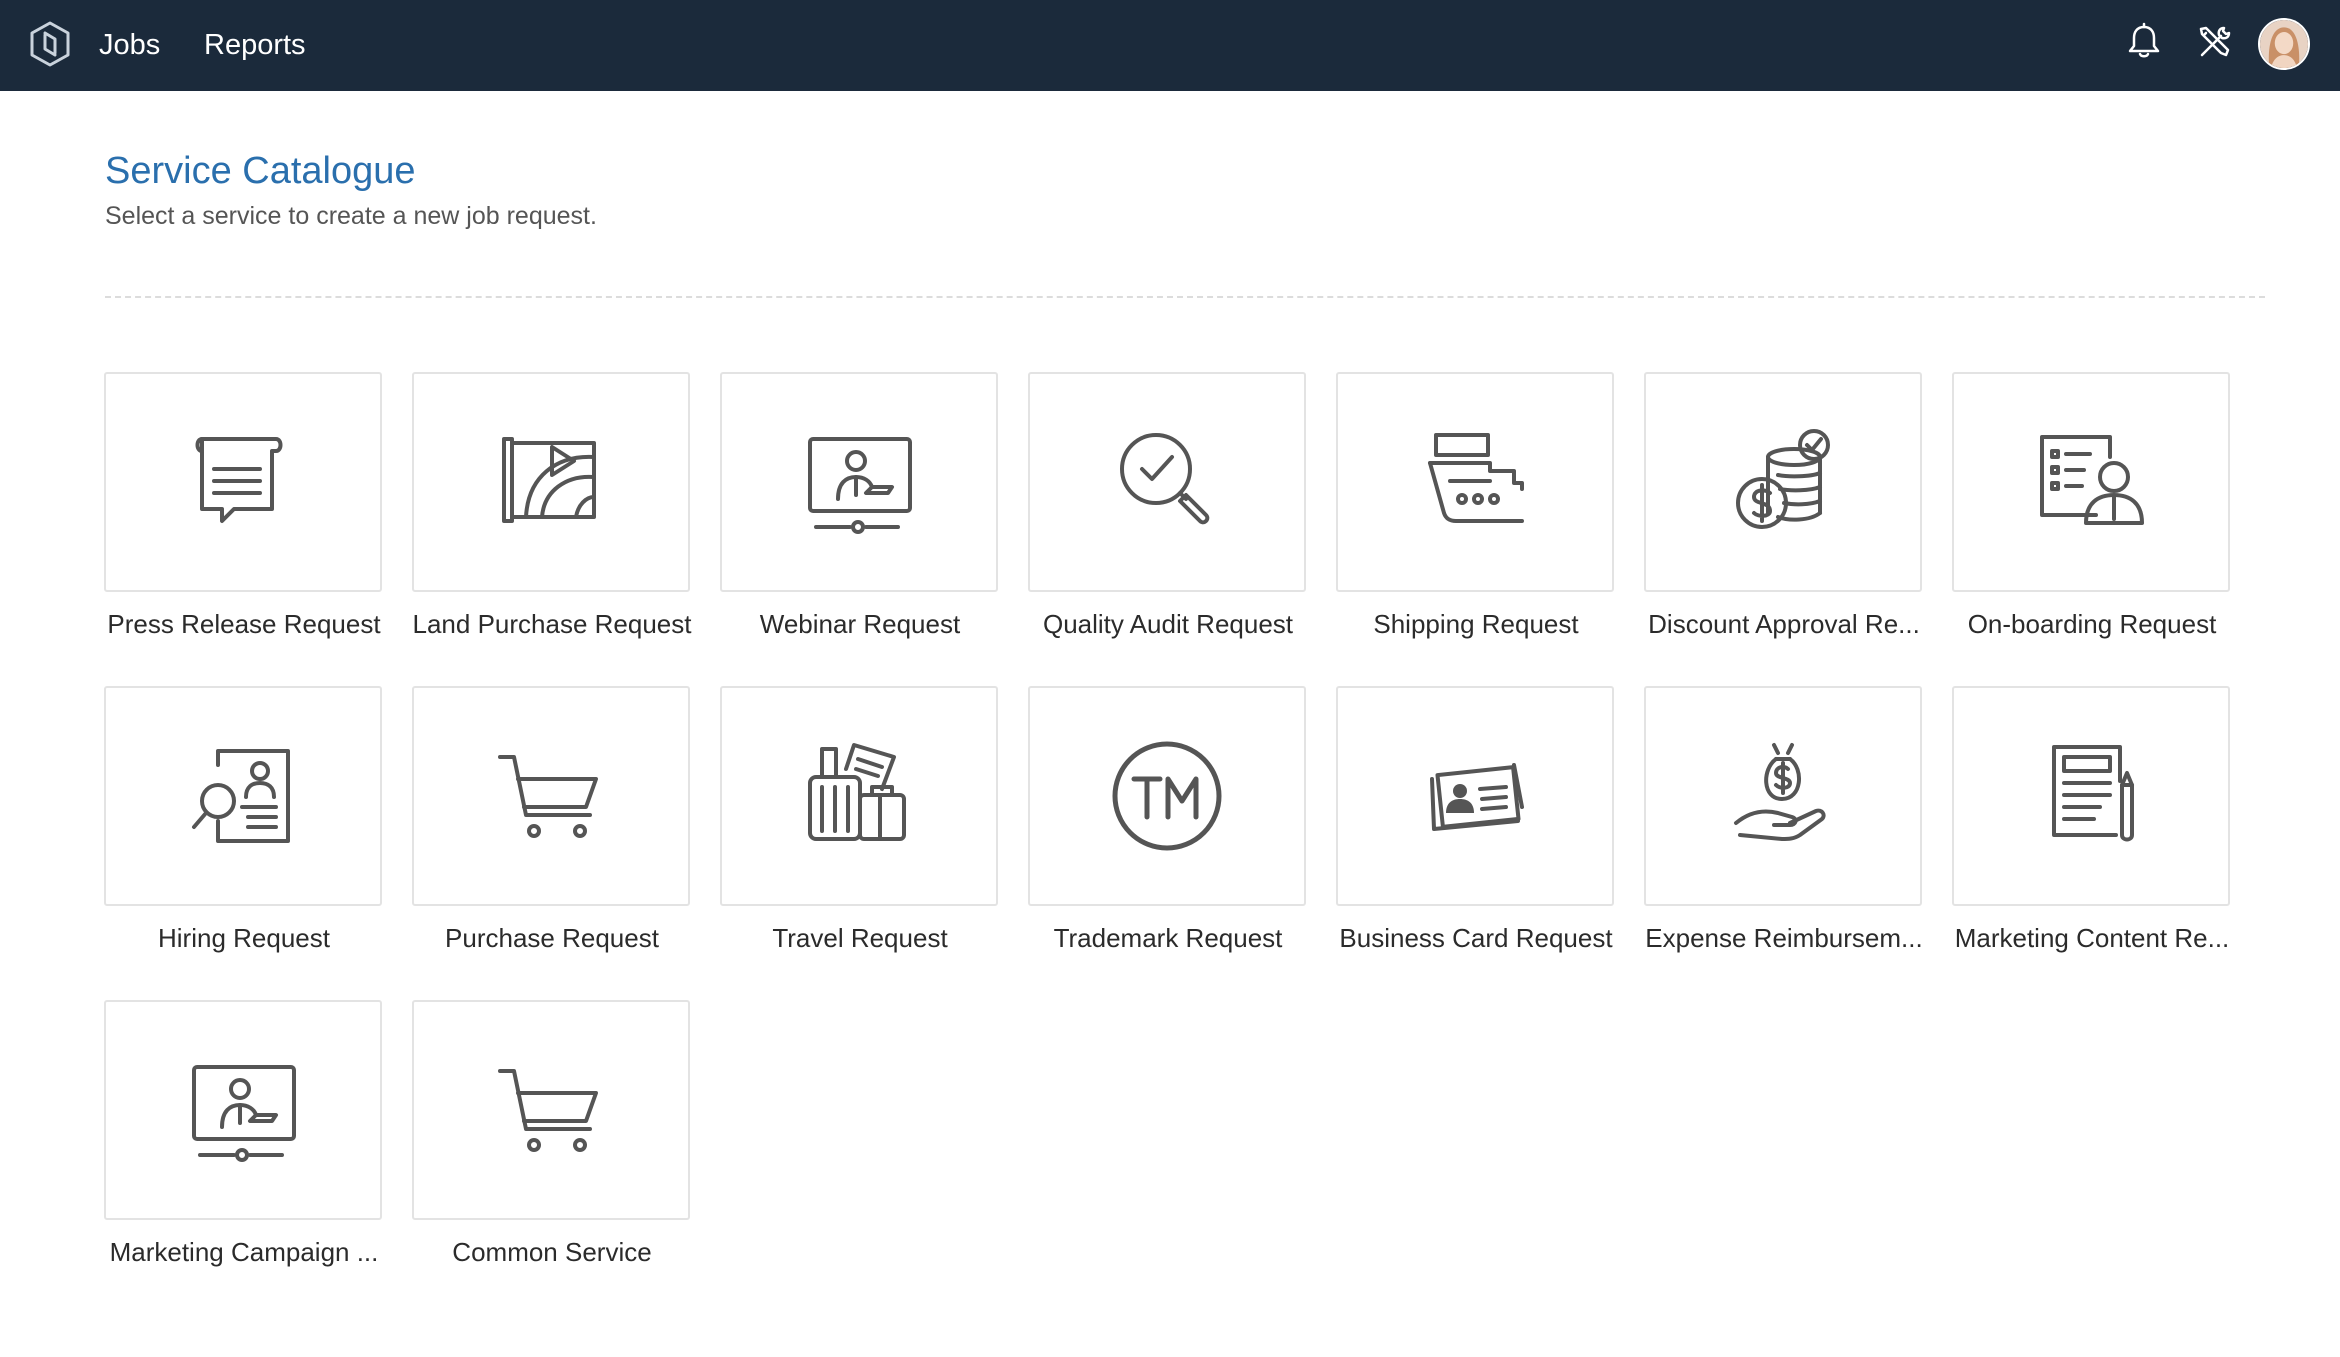 The height and width of the screenshot is (1357, 2340). Describe the element at coordinates (2215, 42) in the screenshot. I see `tools-icon` at that location.